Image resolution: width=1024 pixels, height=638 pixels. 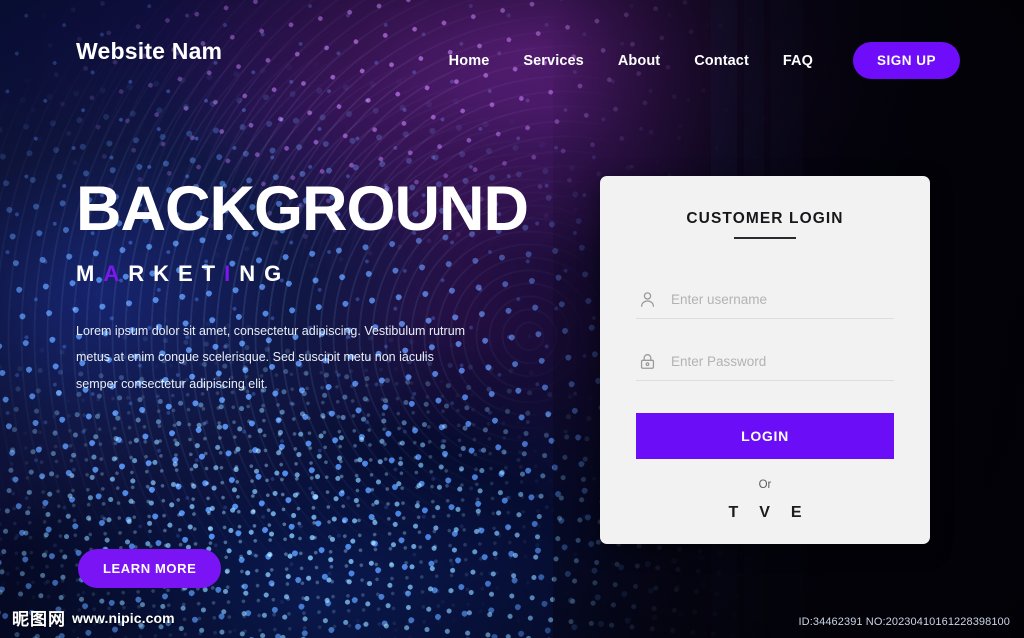 I want to click on main-navigation: Home Services About Contact FAQ SIGN UP, so click(x=704, y=59).